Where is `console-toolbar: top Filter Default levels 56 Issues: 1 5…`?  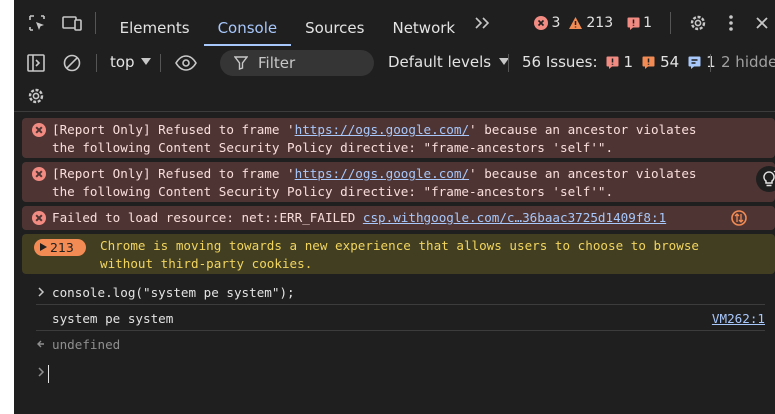 console-toolbar: top Filter Default levels 56 Issues: 1 5… is located at coordinates (394, 63).